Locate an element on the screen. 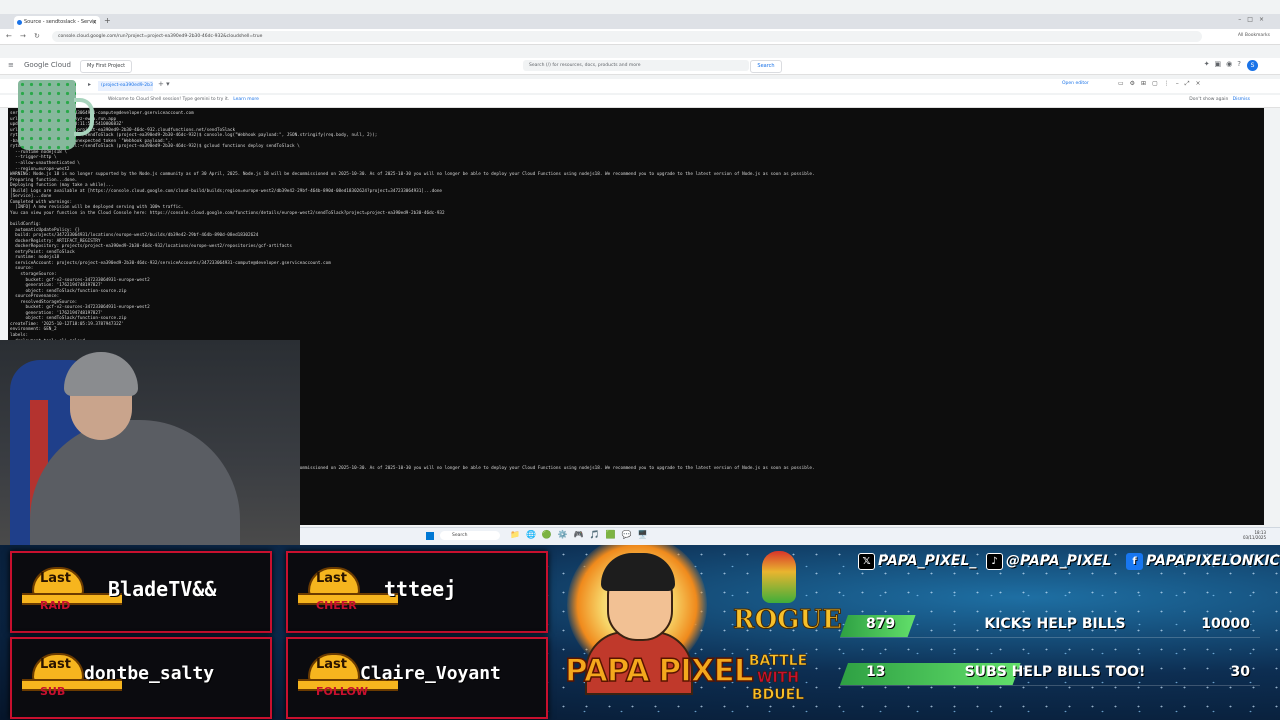 Image resolution: width=1280 pixels, height=720 pixels. terminal-line: [Service]...done is located at coordinates (31, 197).